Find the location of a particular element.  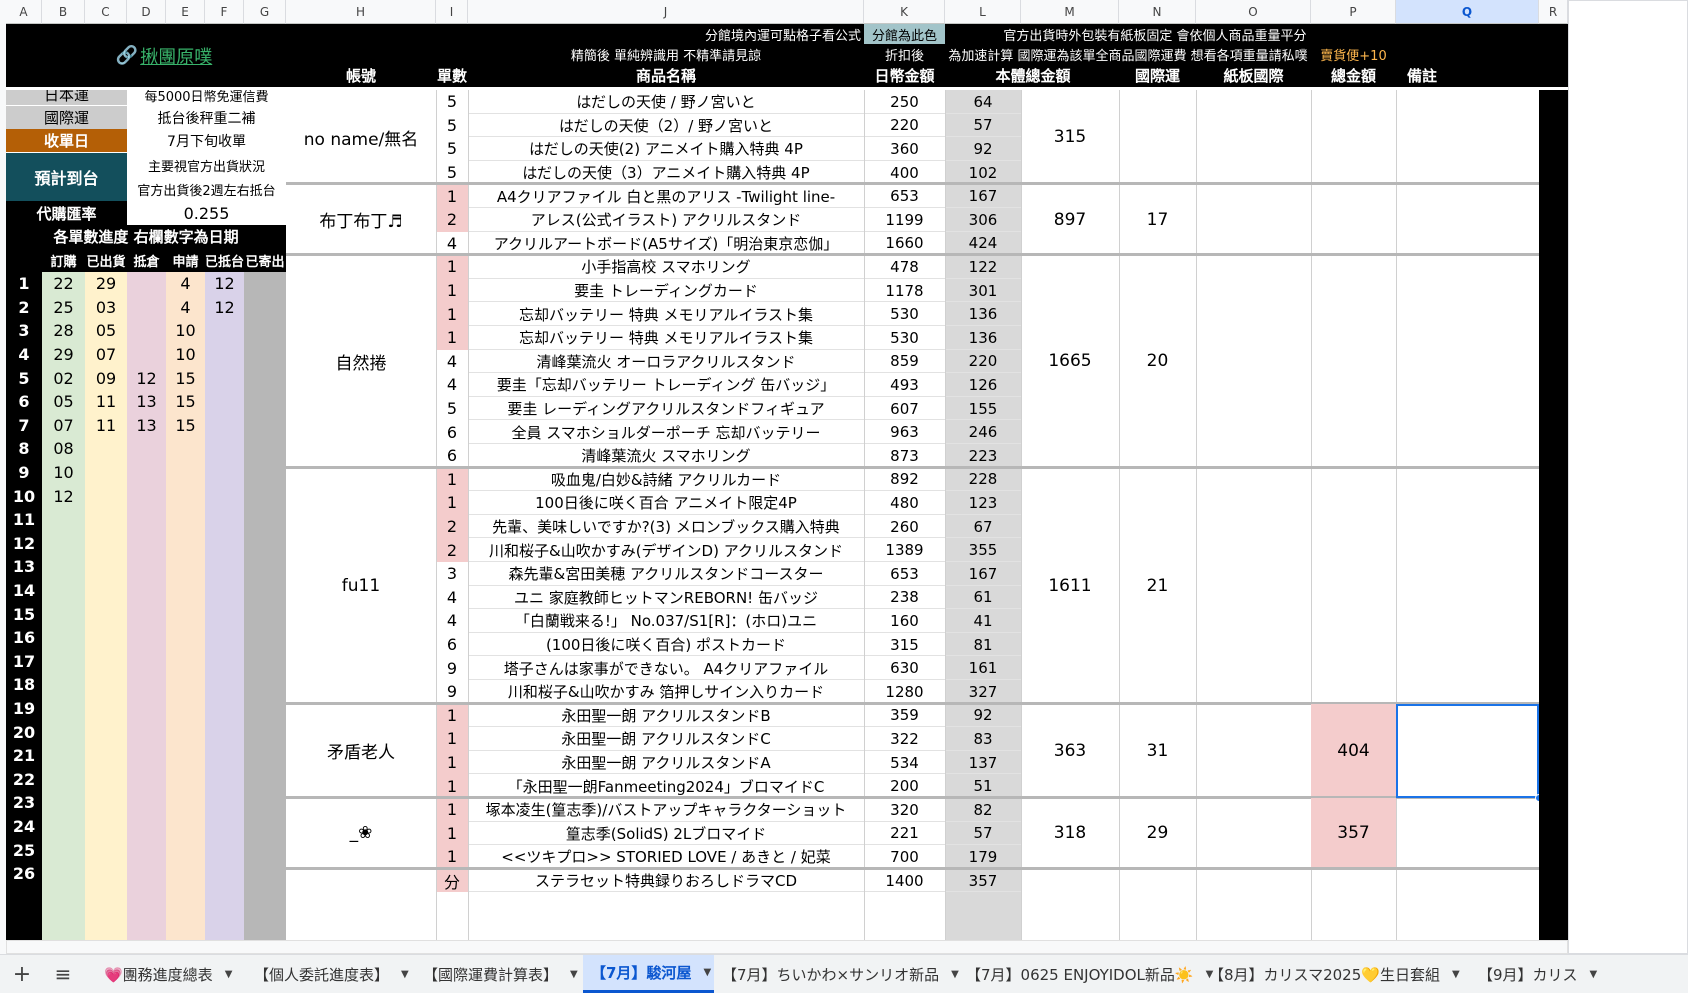

column-header-r: R is located at coordinates (1553, 12).